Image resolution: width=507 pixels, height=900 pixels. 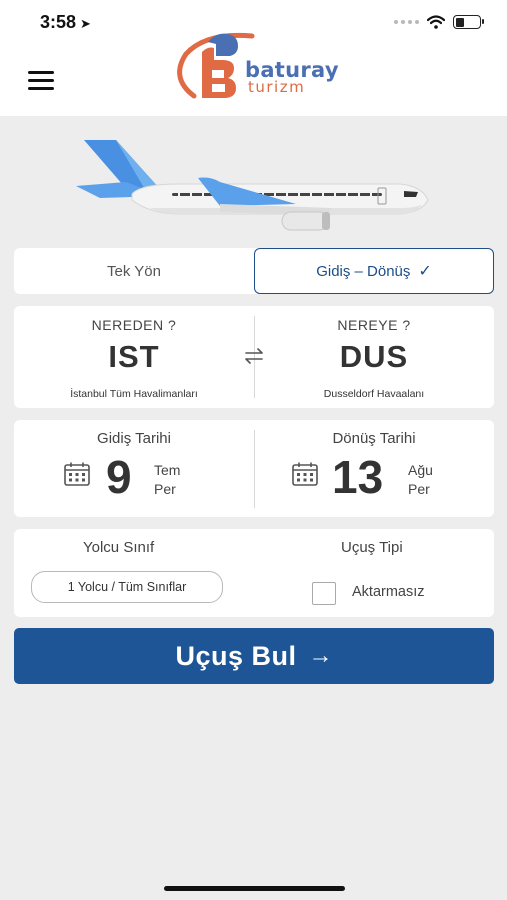 What do you see at coordinates (324, 593) in the screenshot?
I see `nonstop-checkbox` at bounding box center [324, 593].